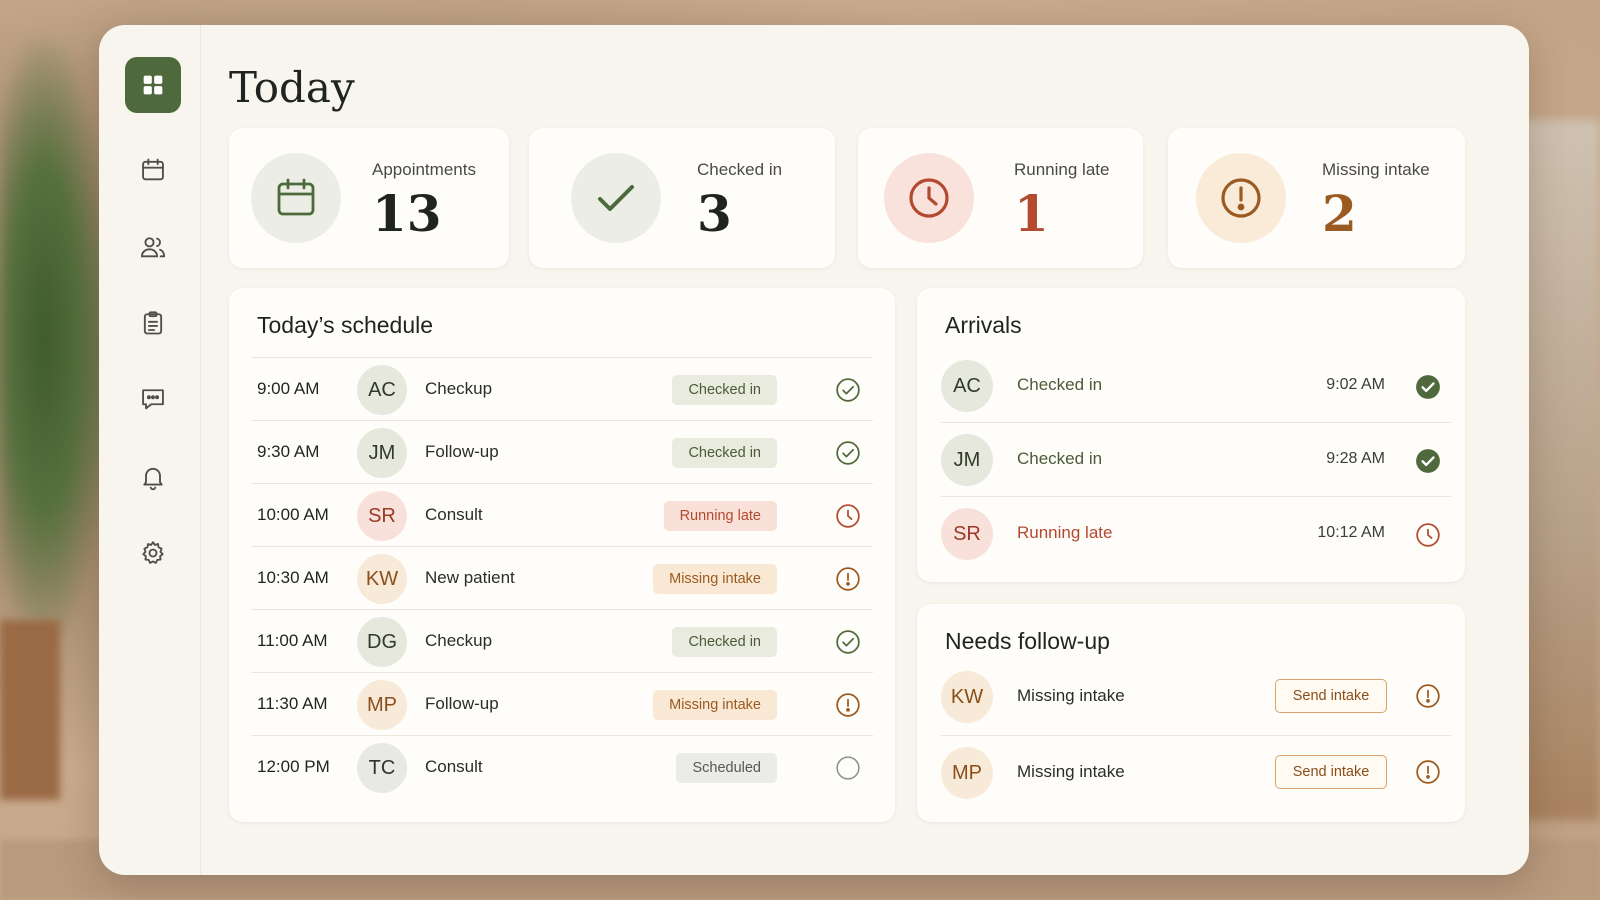 The image size is (1600, 900). Describe the element at coordinates (293, 514) in the screenshot. I see `appointment-time: 10:00 AM` at that location.